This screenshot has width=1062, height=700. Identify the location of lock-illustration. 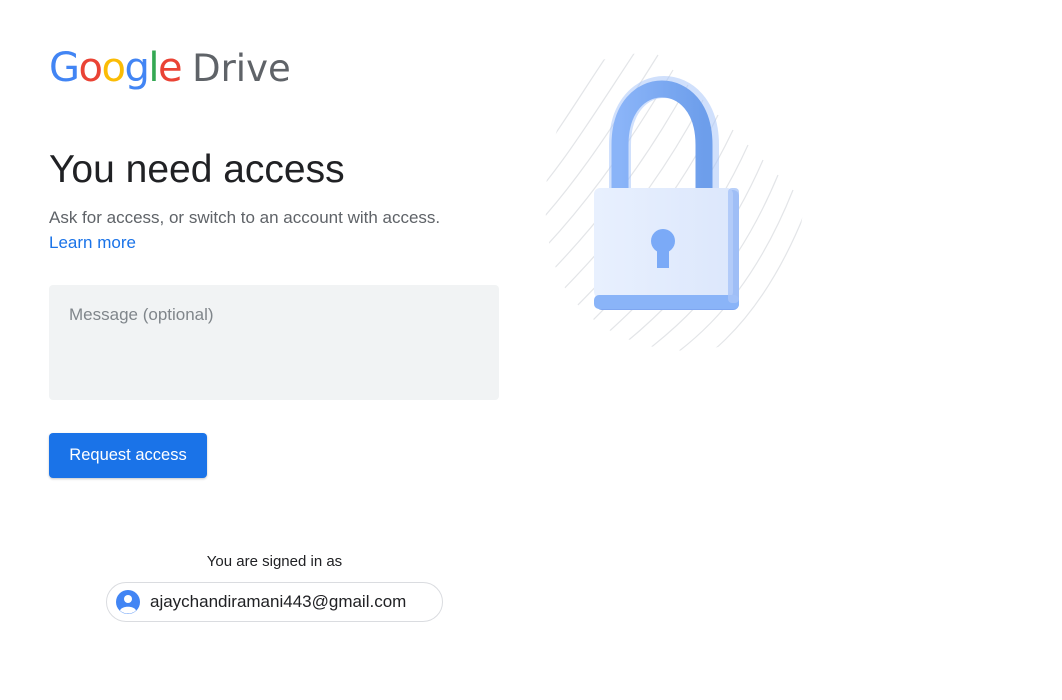
(668, 200).